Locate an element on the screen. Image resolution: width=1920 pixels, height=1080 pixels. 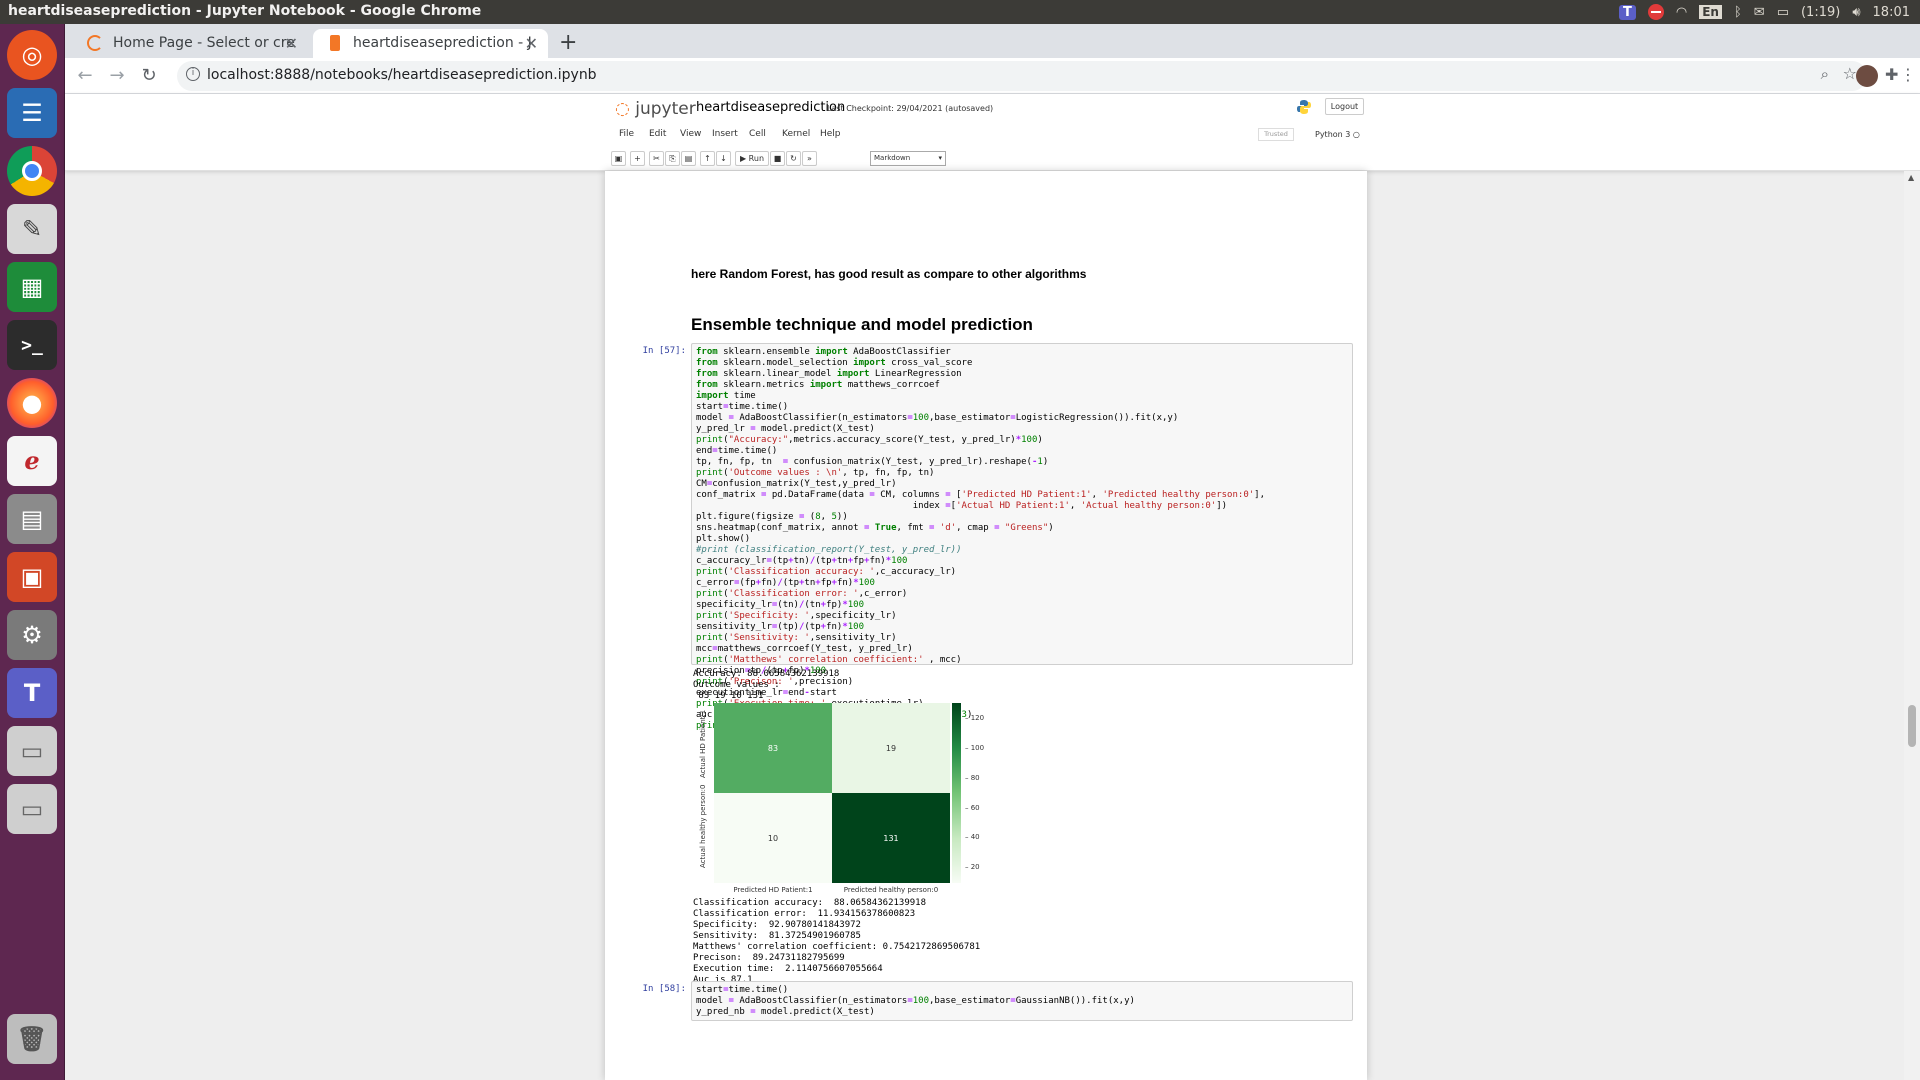
heatmap-cell-1-1: 131 is located at coordinates (891, 838).